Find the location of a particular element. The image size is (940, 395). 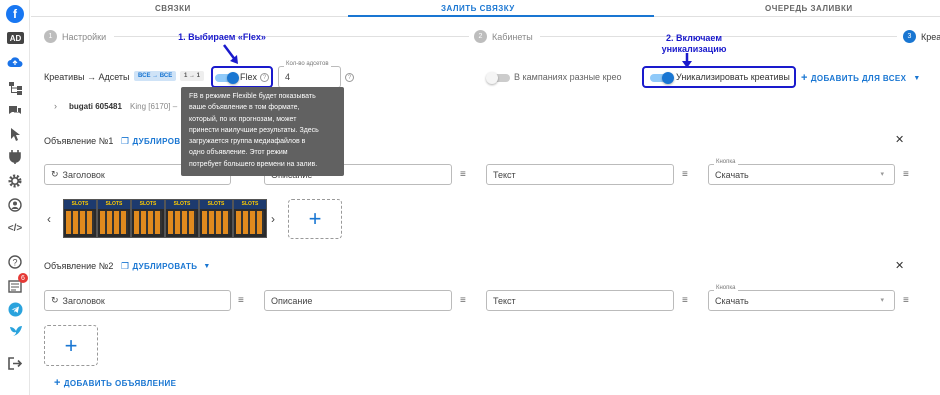

ad2-headline-input: ↻ Заголовок is located at coordinates (137, 300).